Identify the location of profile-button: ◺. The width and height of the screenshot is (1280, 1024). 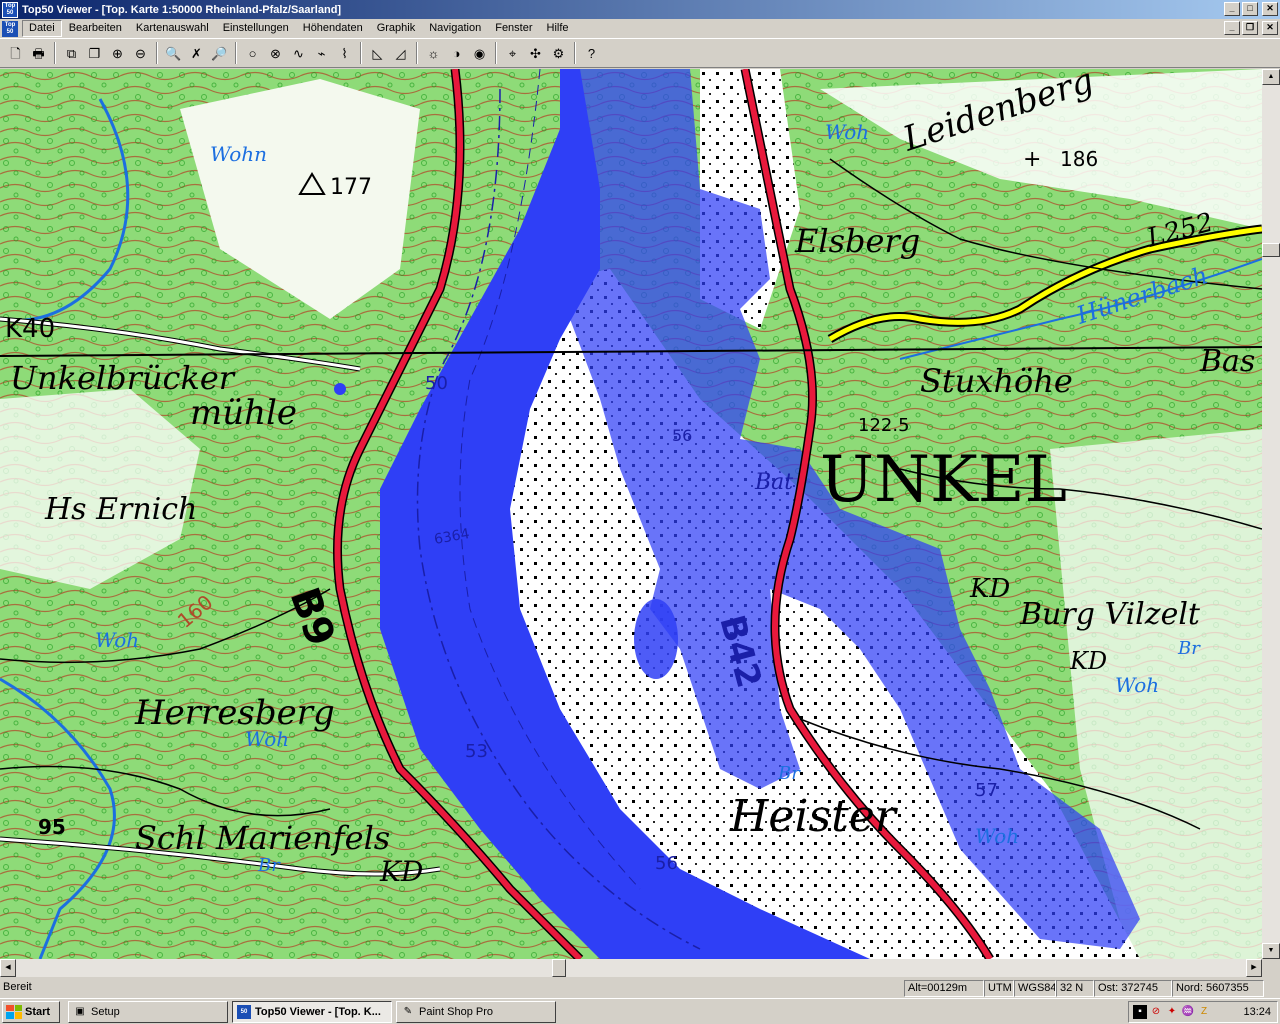
(377, 53).